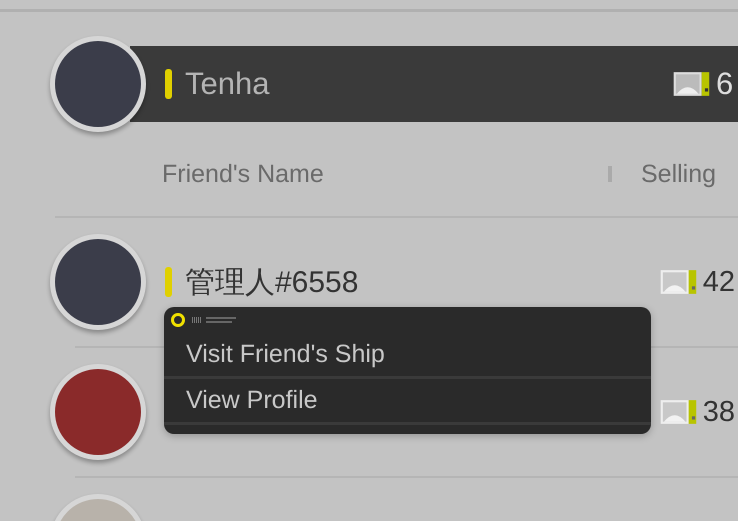 The height and width of the screenshot is (521, 738). Describe the element at coordinates (718, 282) in the screenshot. I see `friend-value: 42` at that location.